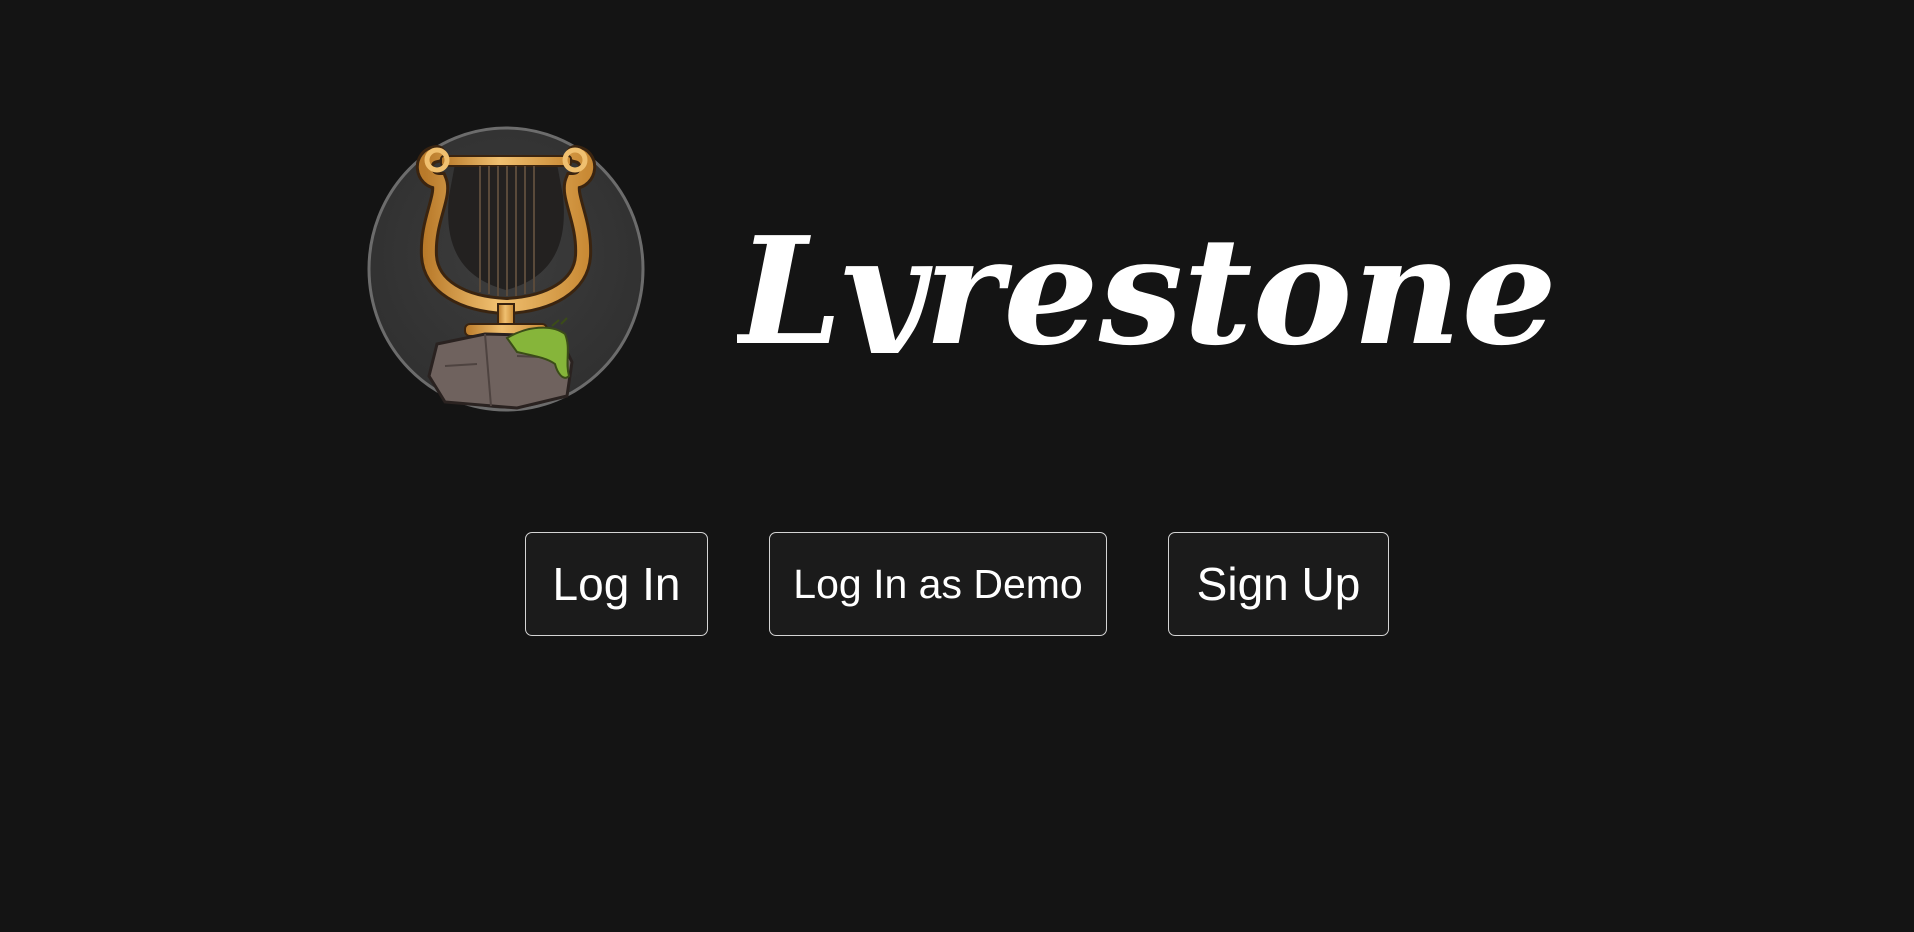  I want to click on login-button: Log In, so click(616, 584).